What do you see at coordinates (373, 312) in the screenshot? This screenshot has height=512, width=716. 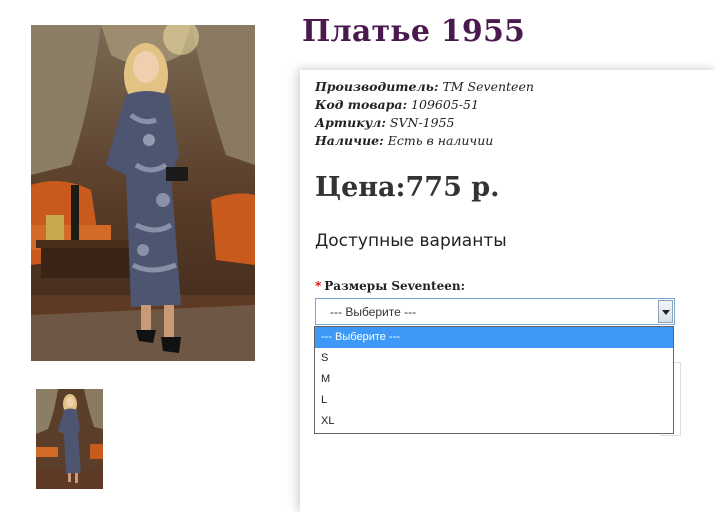 I see `size-select-value: --- Выберите ---` at bounding box center [373, 312].